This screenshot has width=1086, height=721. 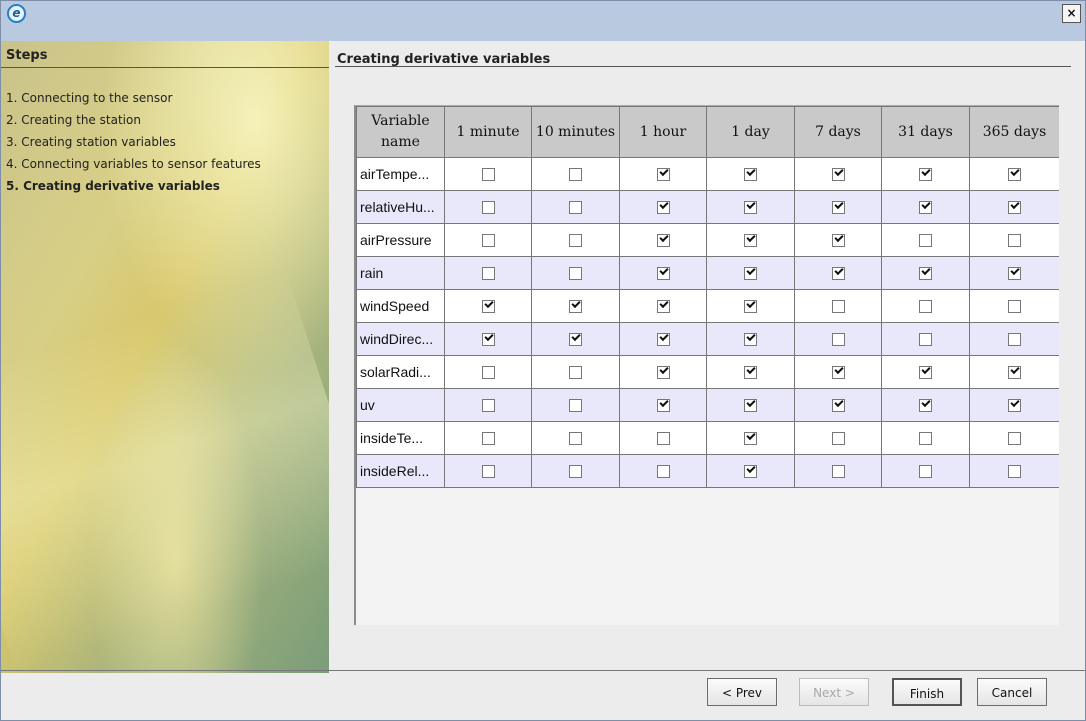 What do you see at coordinates (838, 132) in the screenshot?
I see `column-header-7-days: 7 days` at bounding box center [838, 132].